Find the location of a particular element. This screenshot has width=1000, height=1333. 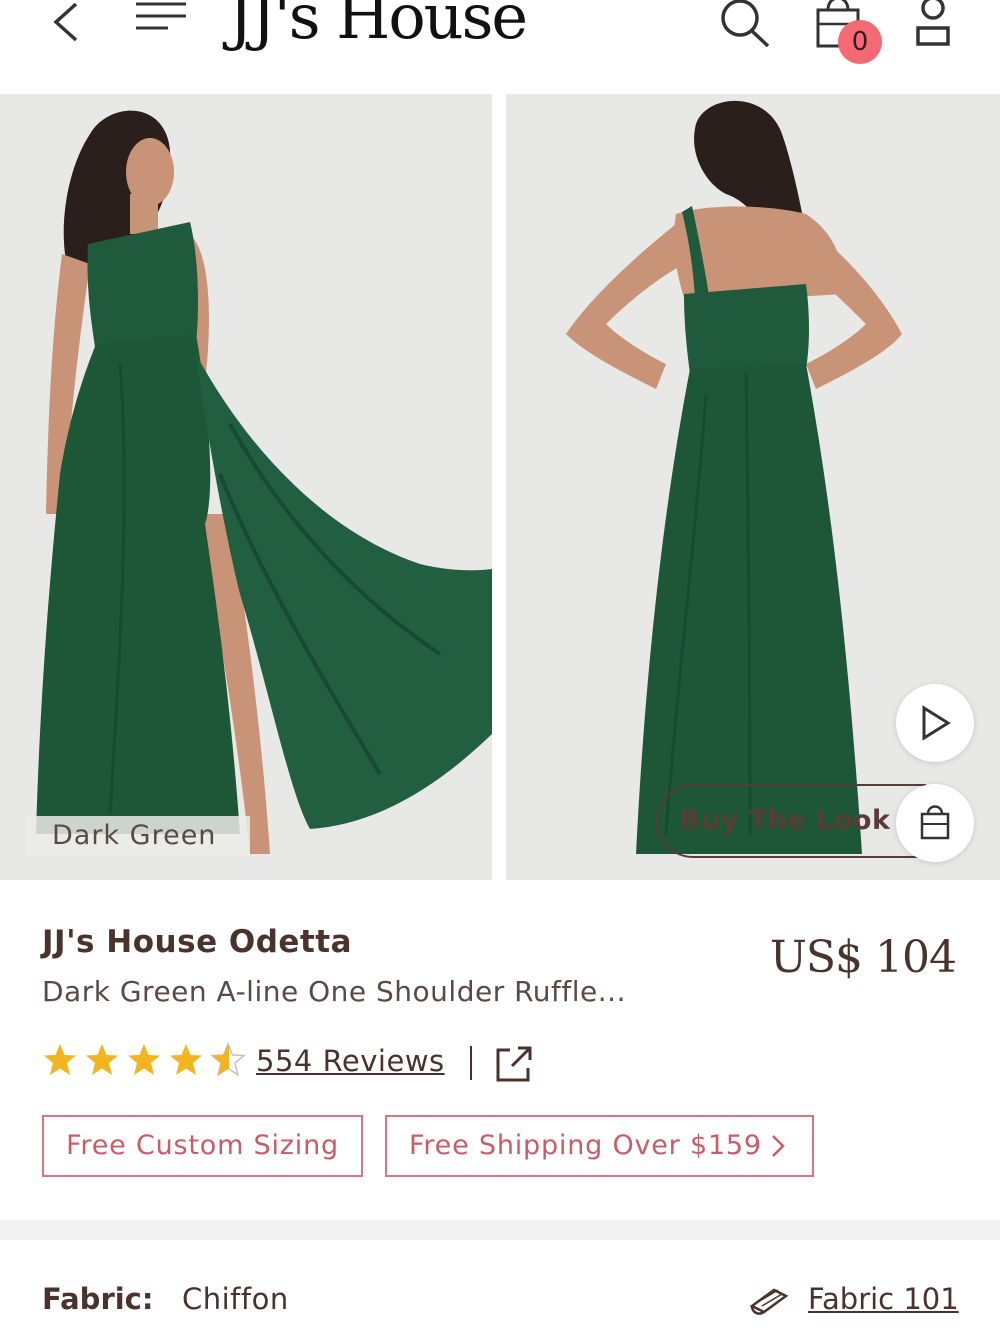

video-play-button is located at coordinates (935, 723).